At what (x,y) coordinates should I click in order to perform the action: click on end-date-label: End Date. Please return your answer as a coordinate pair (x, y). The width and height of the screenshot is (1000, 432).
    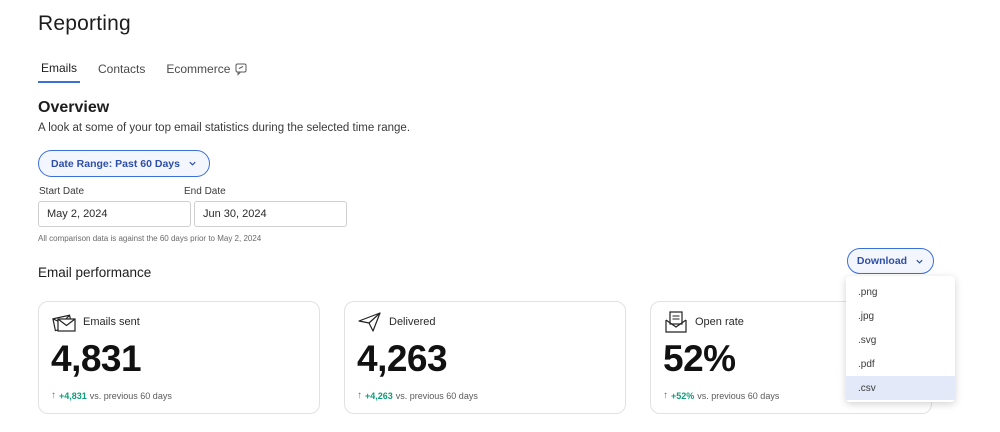
    Looking at the image, I should click on (205, 191).